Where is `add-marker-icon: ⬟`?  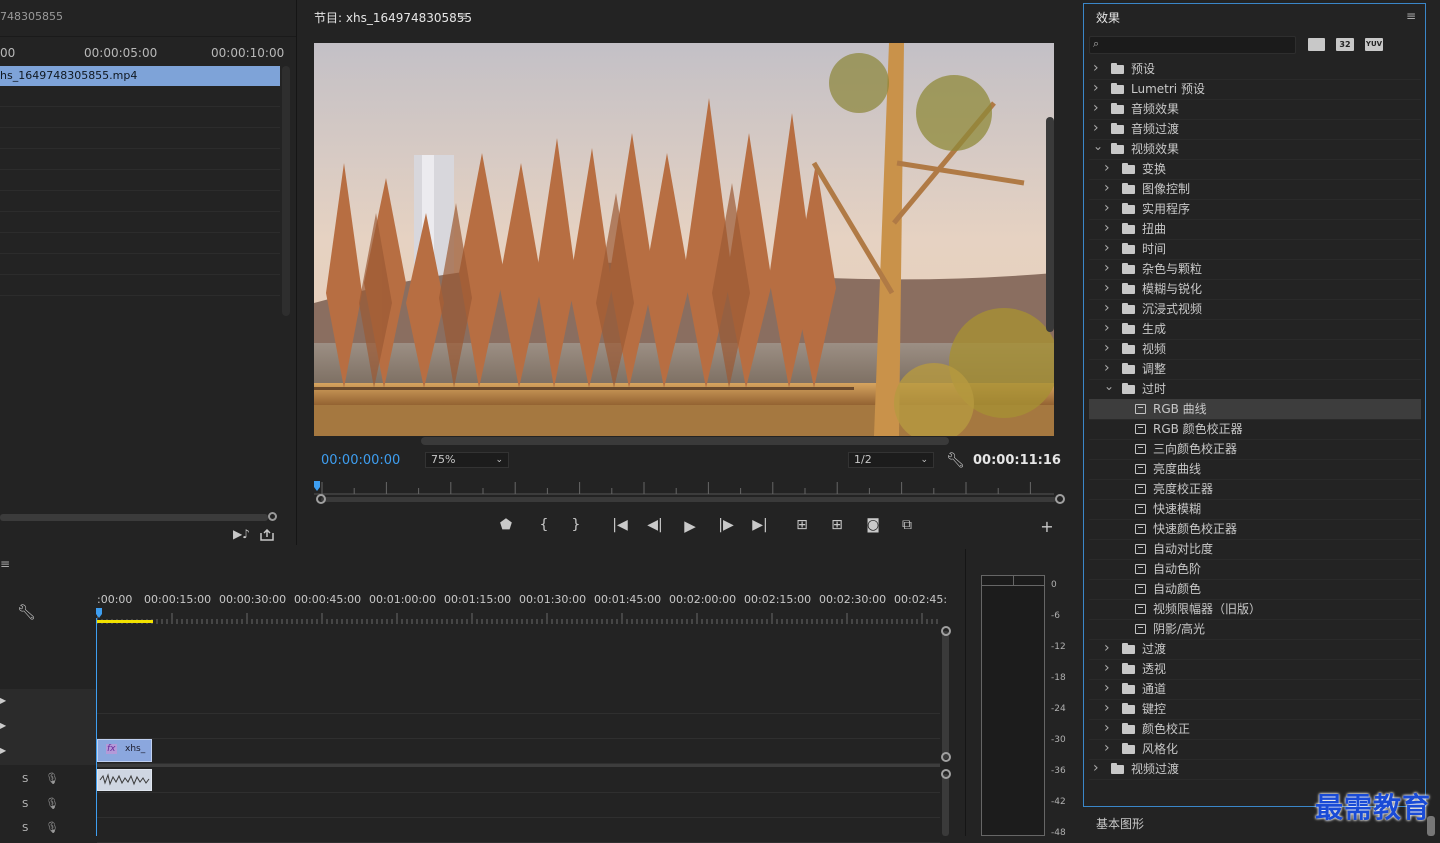
add-marker-icon: ⬟ is located at coordinates (506, 525).